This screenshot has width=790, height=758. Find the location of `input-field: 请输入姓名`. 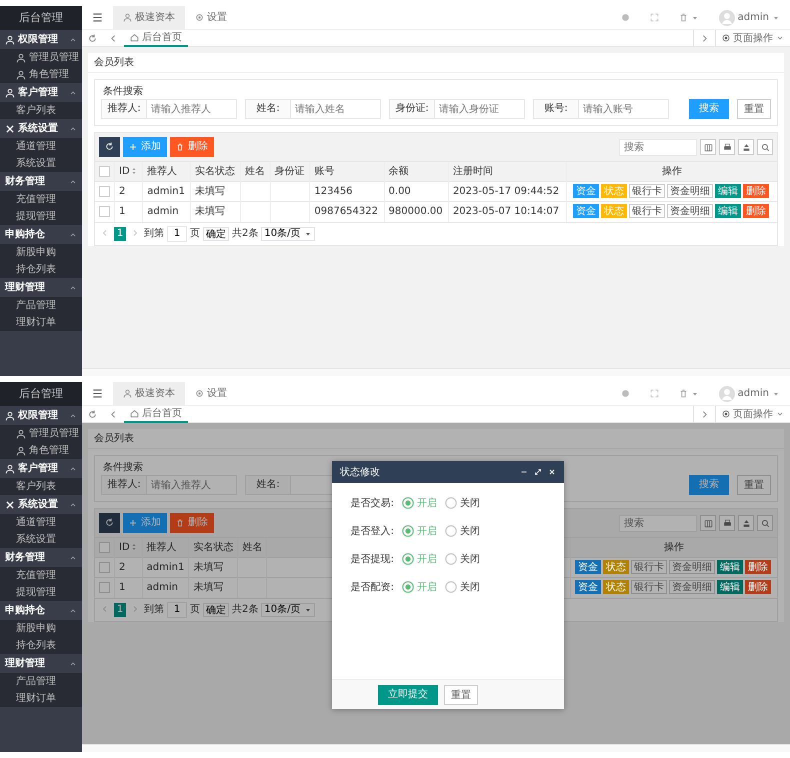

input-field: 请输入姓名 is located at coordinates (336, 109).